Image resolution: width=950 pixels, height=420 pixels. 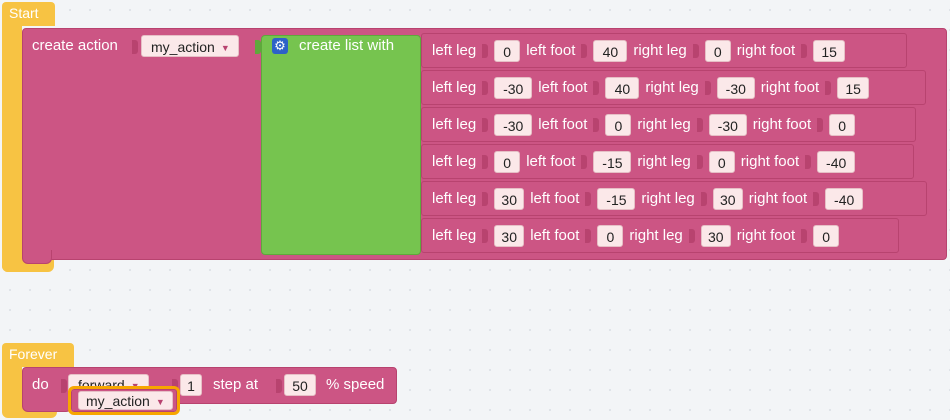 What do you see at coordinates (24, 13) in the screenshot?
I see `start-hat-label: Start` at bounding box center [24, 13].